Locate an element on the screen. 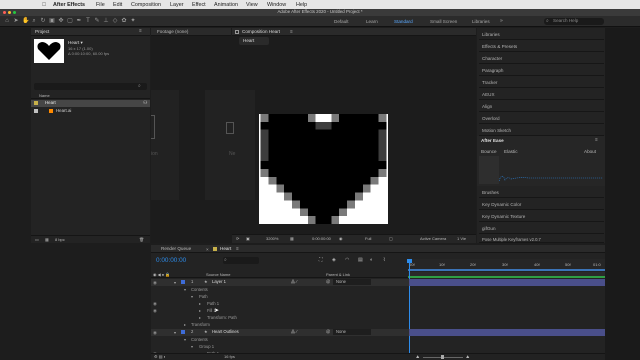  rotate-tool-icon: ↻ is located at coordinates (43, 21).